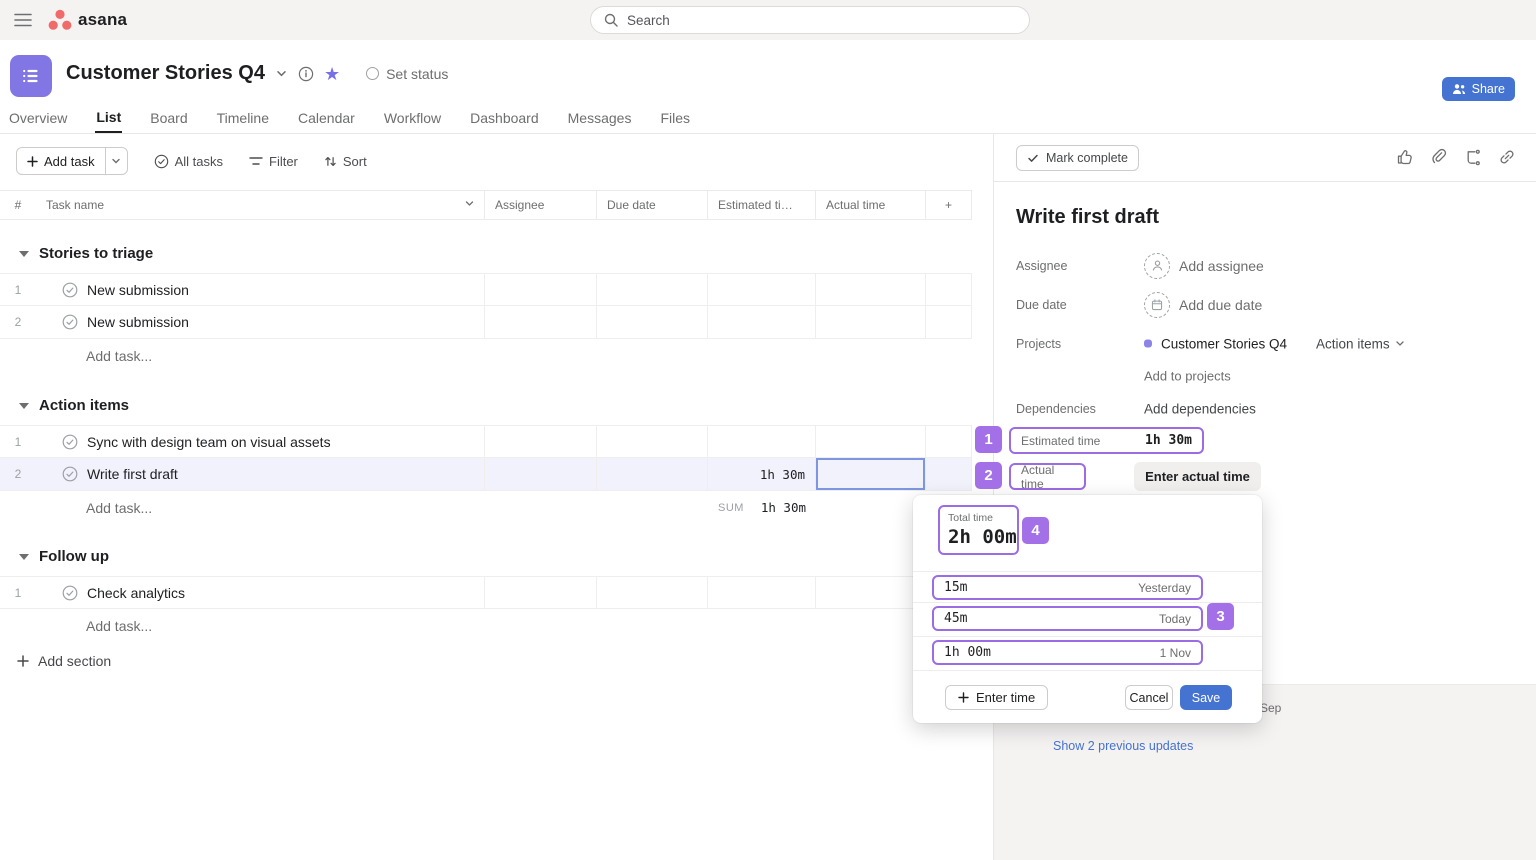  Describe the element at coordinates (87, 20) in the screenshot. I see `asana-logo: asana` at that location.